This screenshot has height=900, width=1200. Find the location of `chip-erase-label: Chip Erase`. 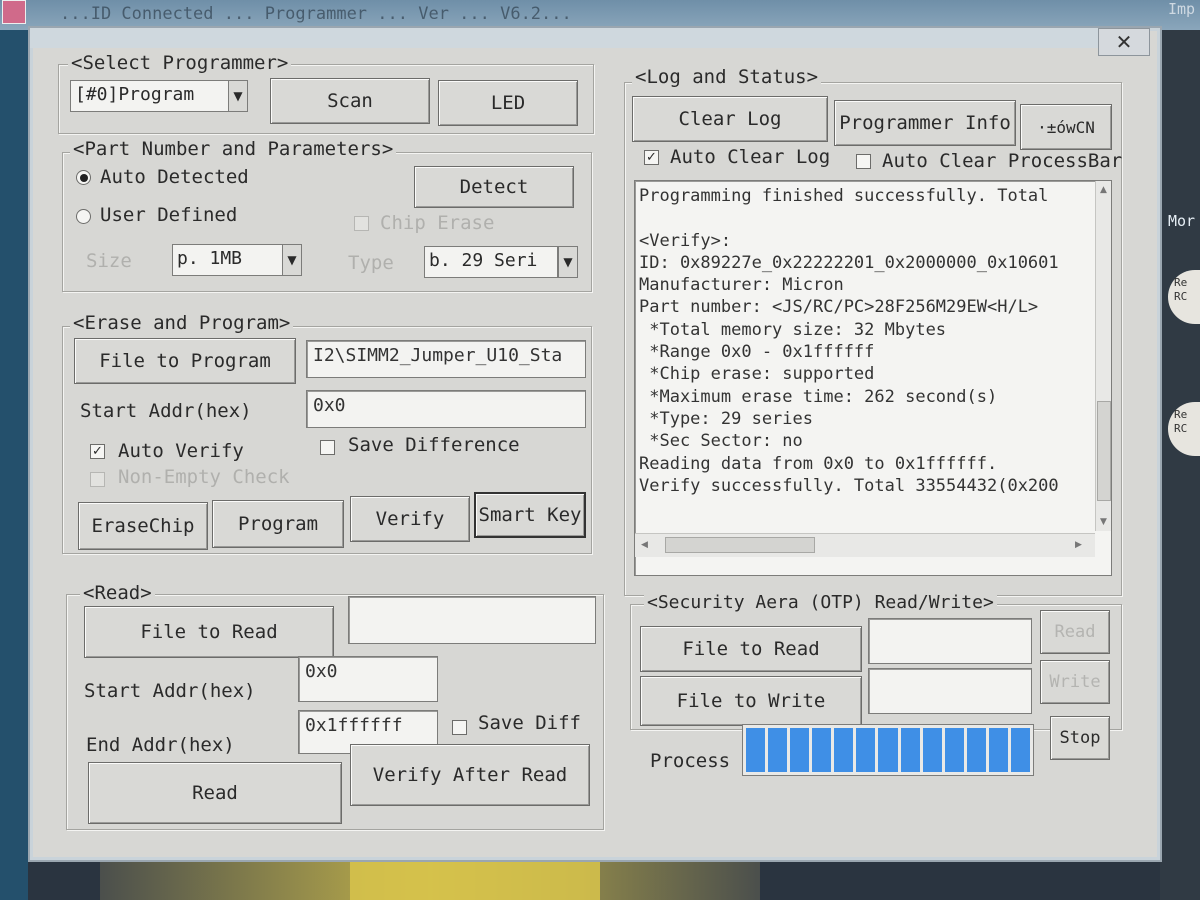

chip-erase-label: Chip Erase is located at coordinates (437, 223).